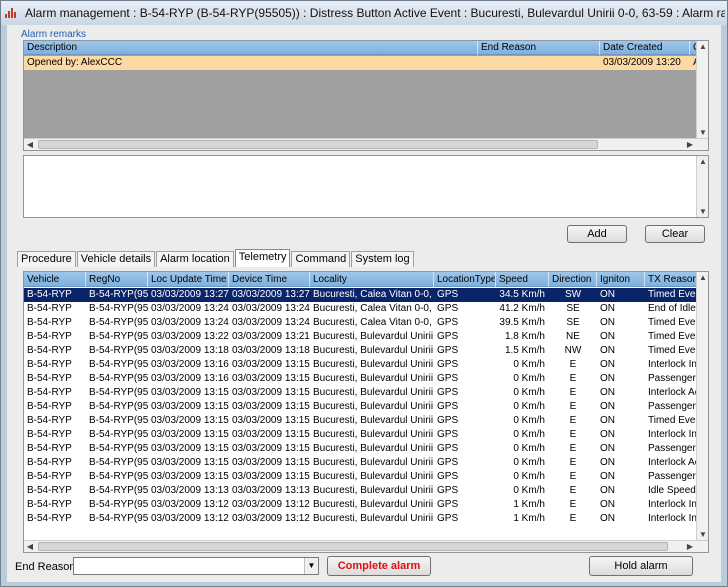 The height and width of the screenshot is (587, 728). I want to click on col-locality: Locality, so click(372, 279).